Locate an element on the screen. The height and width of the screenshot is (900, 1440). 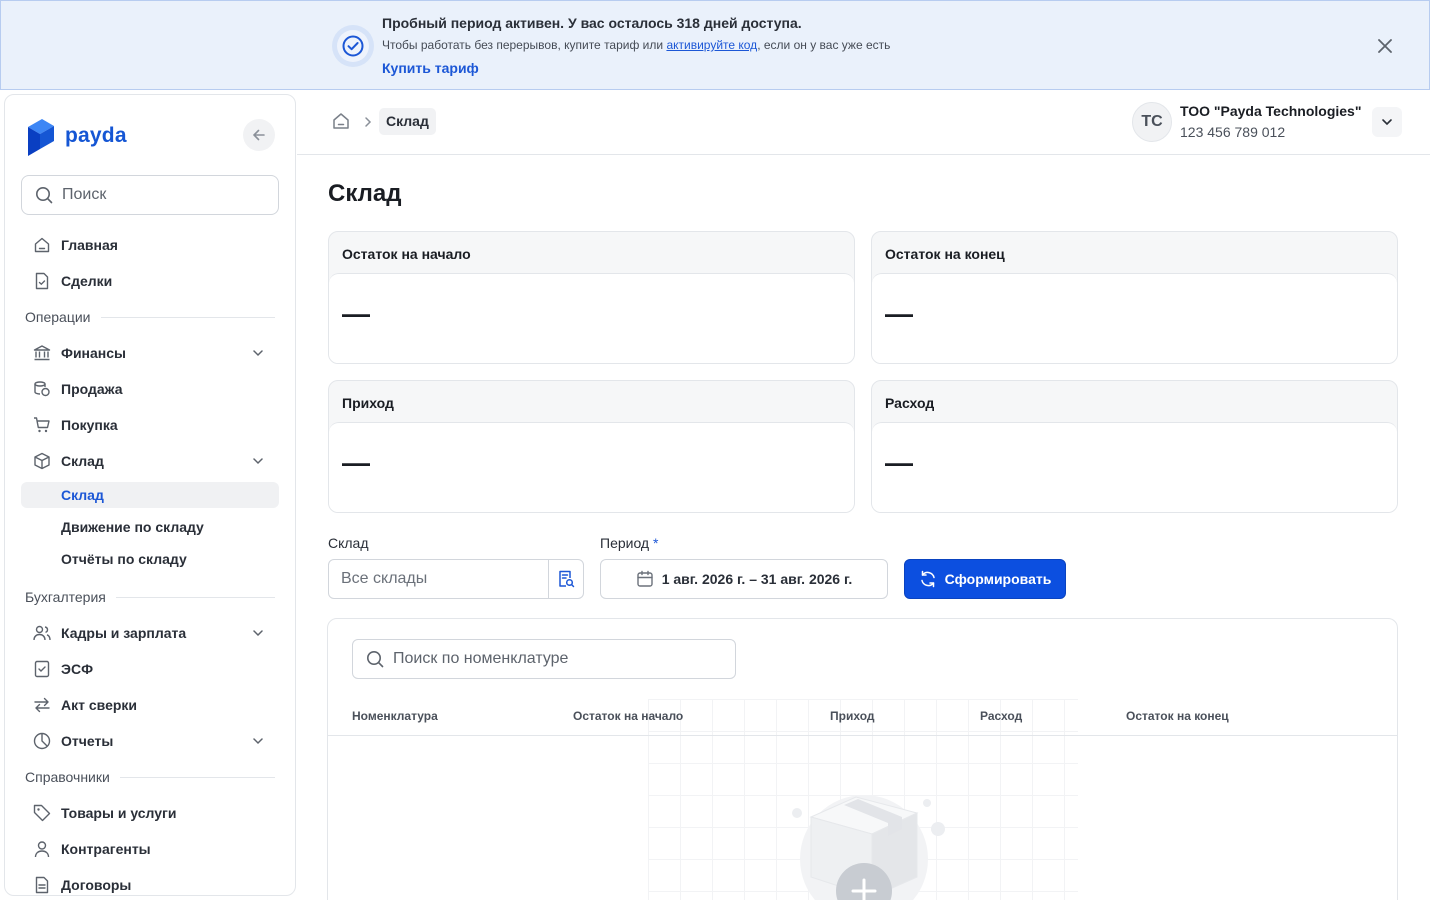
coins-icon is located at coordinates (42, 389).